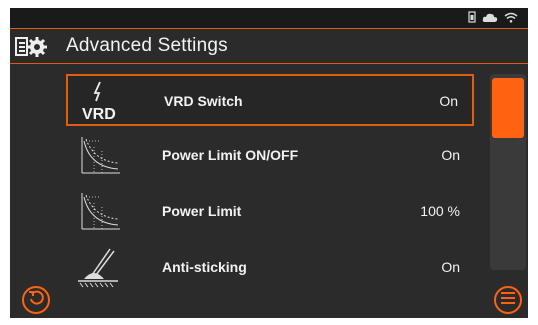  I want to click on setting-label: Anti-sticking, so click(204, 267).